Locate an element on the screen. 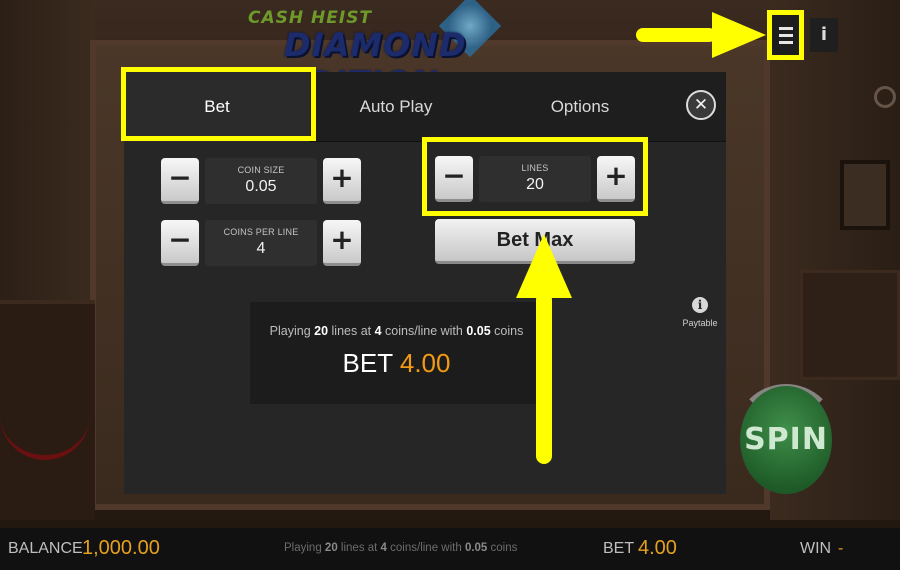 The height and width of the screenshot is (570, 900). tab-auto-play: Auto Play is located at coordinates (396, 107).